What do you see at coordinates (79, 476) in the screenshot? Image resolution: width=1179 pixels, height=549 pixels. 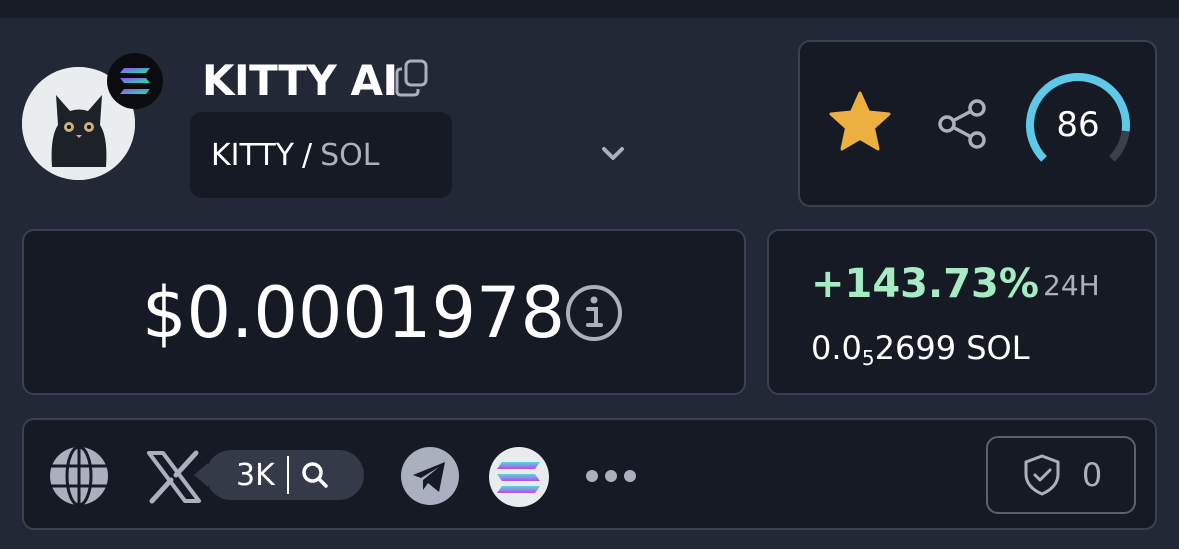 I see `globe-icon` at bounding box center [79, 476].